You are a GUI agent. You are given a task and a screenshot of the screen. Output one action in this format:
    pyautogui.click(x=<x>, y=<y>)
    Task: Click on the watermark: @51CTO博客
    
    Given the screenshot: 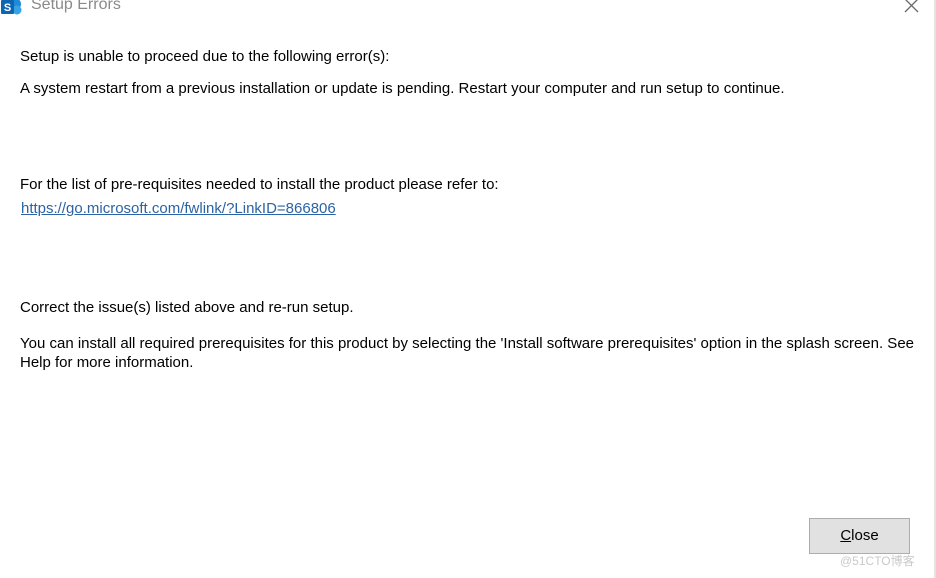 What is the action you would take?
    pyautogui.click(x=877, y=561)
    